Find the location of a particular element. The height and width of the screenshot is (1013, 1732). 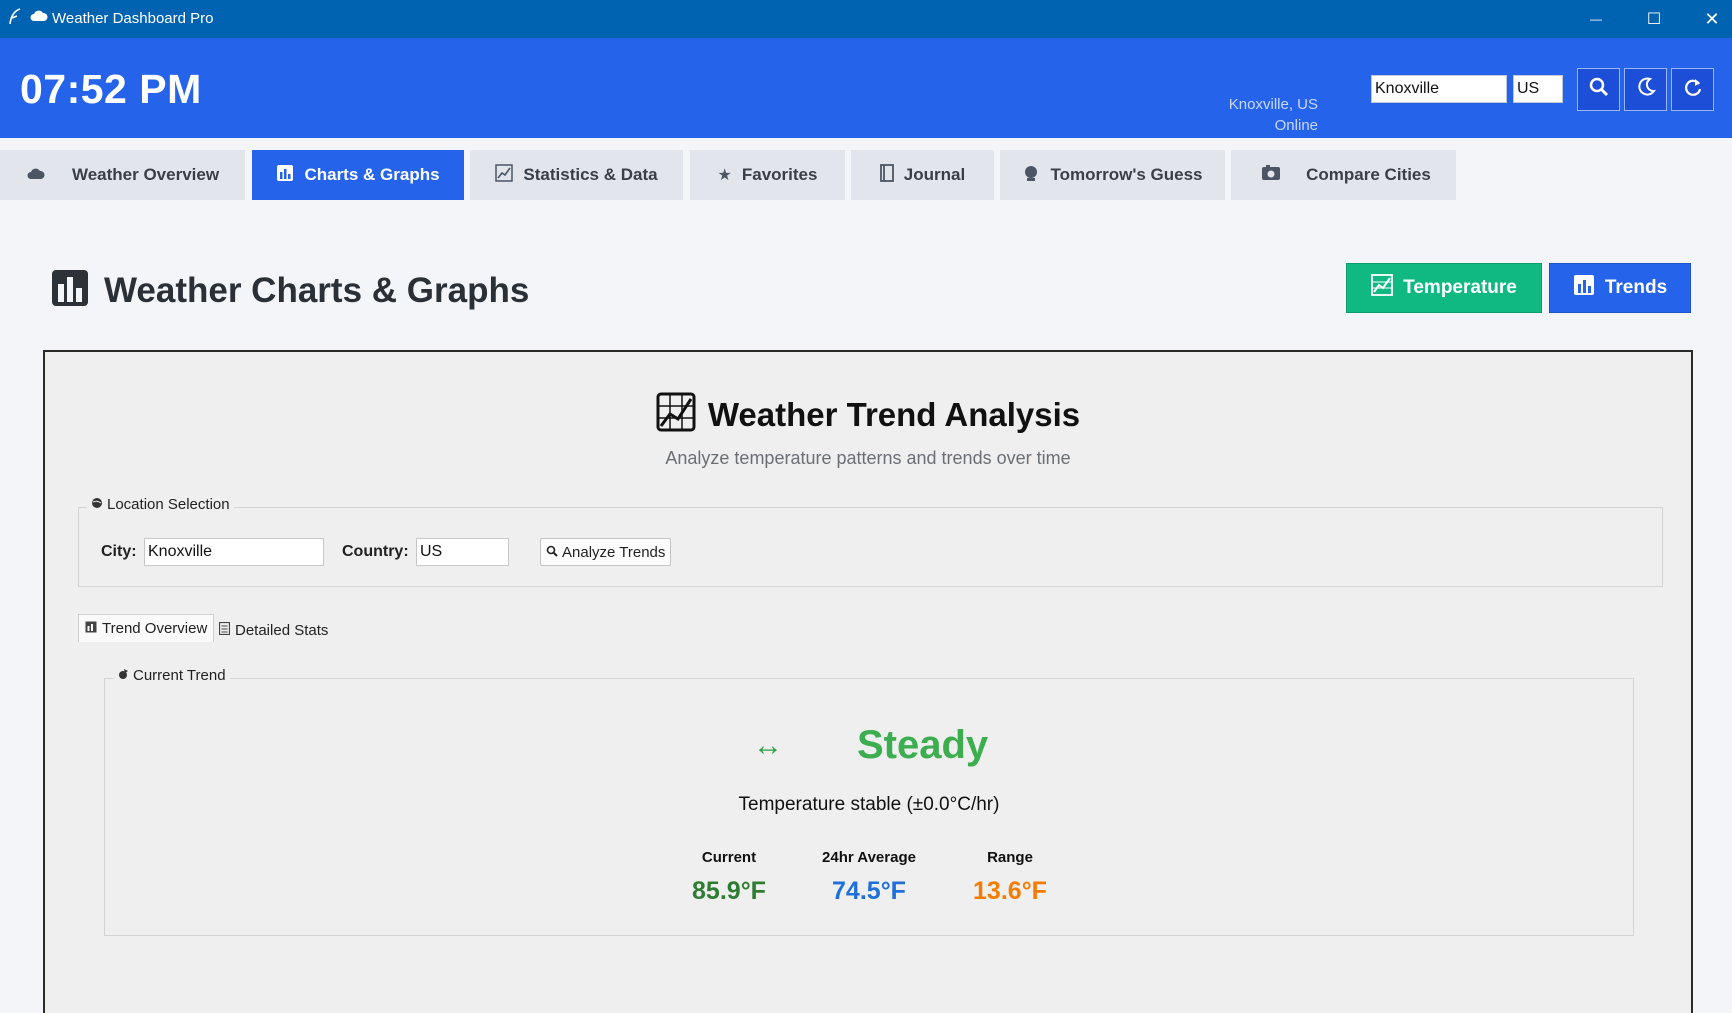

trends-button: Trends is located at coordinates (1620, 288).